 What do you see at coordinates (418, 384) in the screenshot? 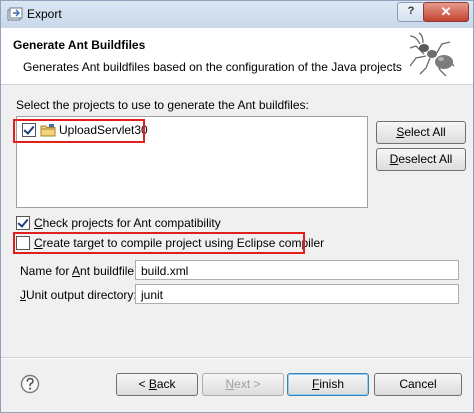
I see `cancel-button: Cancel` at bounding box center [418, 384].